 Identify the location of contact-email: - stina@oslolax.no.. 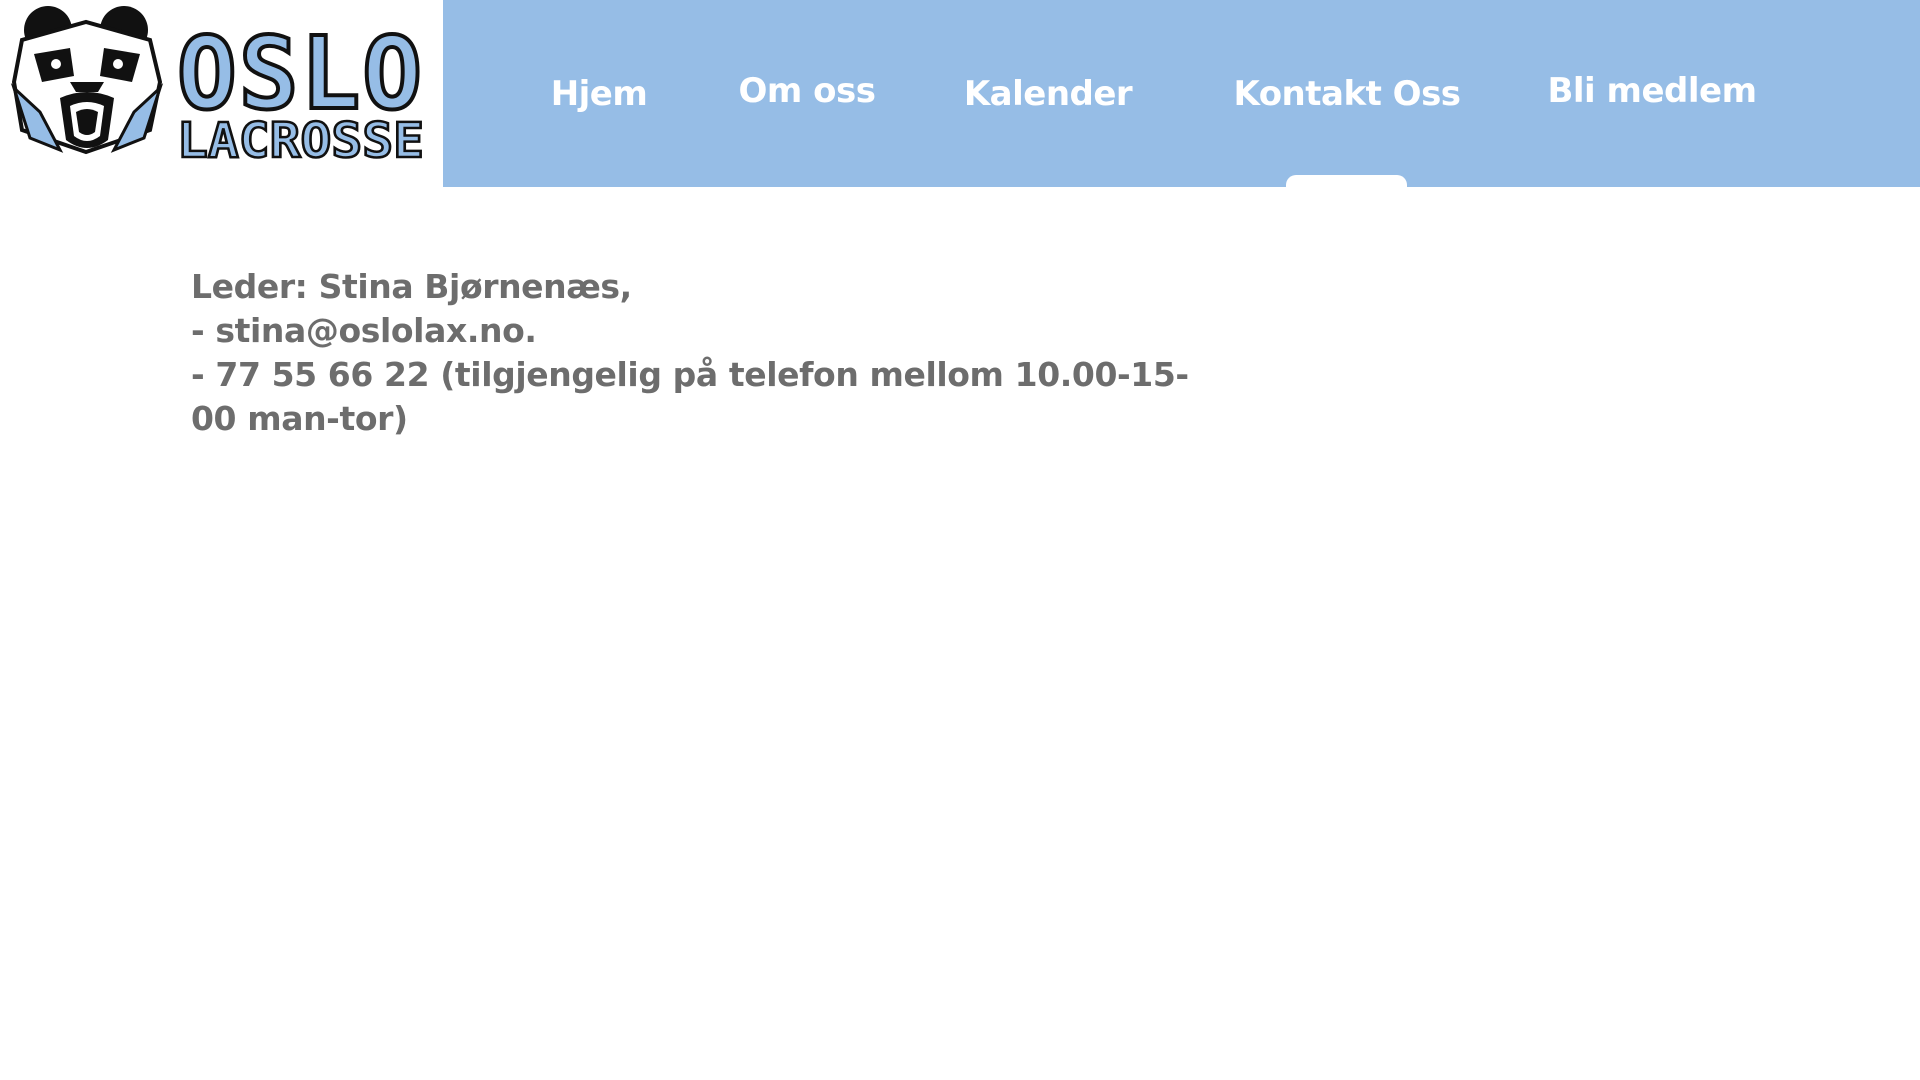
(696, 331).